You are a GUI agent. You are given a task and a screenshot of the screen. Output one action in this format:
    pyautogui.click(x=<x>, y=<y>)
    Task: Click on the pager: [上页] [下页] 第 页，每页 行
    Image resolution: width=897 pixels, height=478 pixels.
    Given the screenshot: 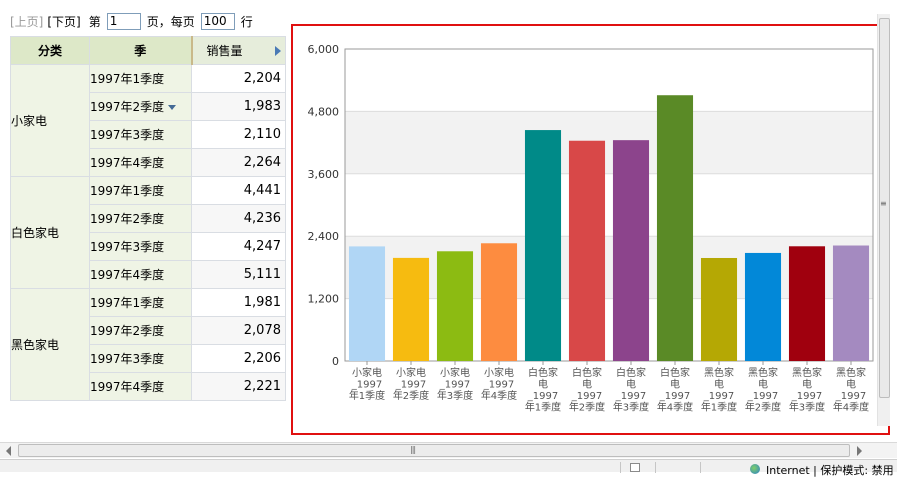 What is the action you would take?
    pyautogui.click(x=132, y=21)
    